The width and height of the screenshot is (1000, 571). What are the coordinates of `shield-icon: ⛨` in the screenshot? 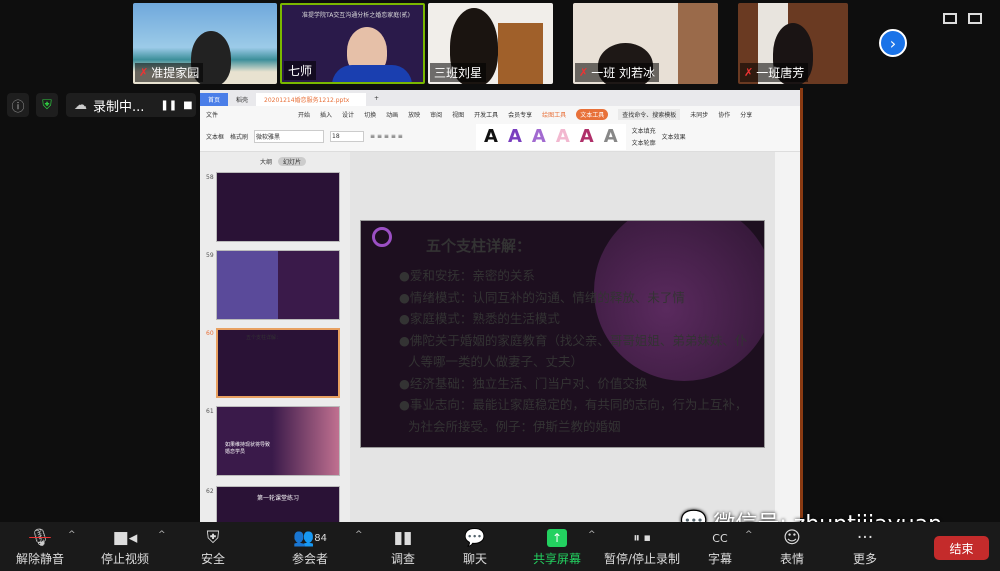 It's located at (213, 538).